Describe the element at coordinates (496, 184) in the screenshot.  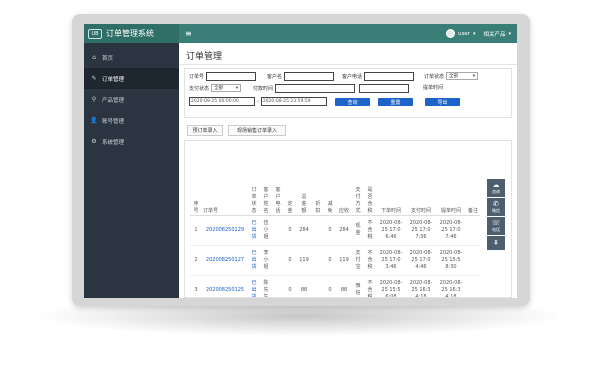
I see `cloud-chat-icon: ☁` at that location.